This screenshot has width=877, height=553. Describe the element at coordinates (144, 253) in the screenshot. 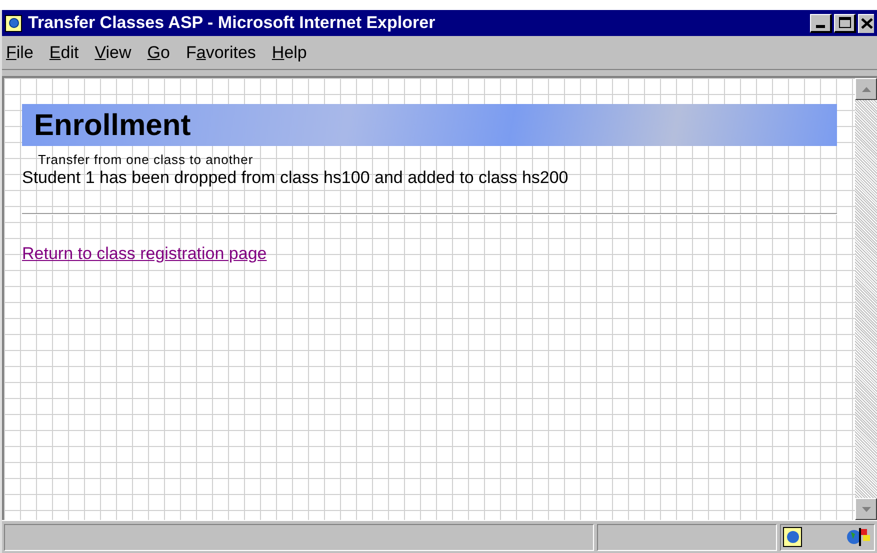

I see `return-link: Return to class registration page` at that location.